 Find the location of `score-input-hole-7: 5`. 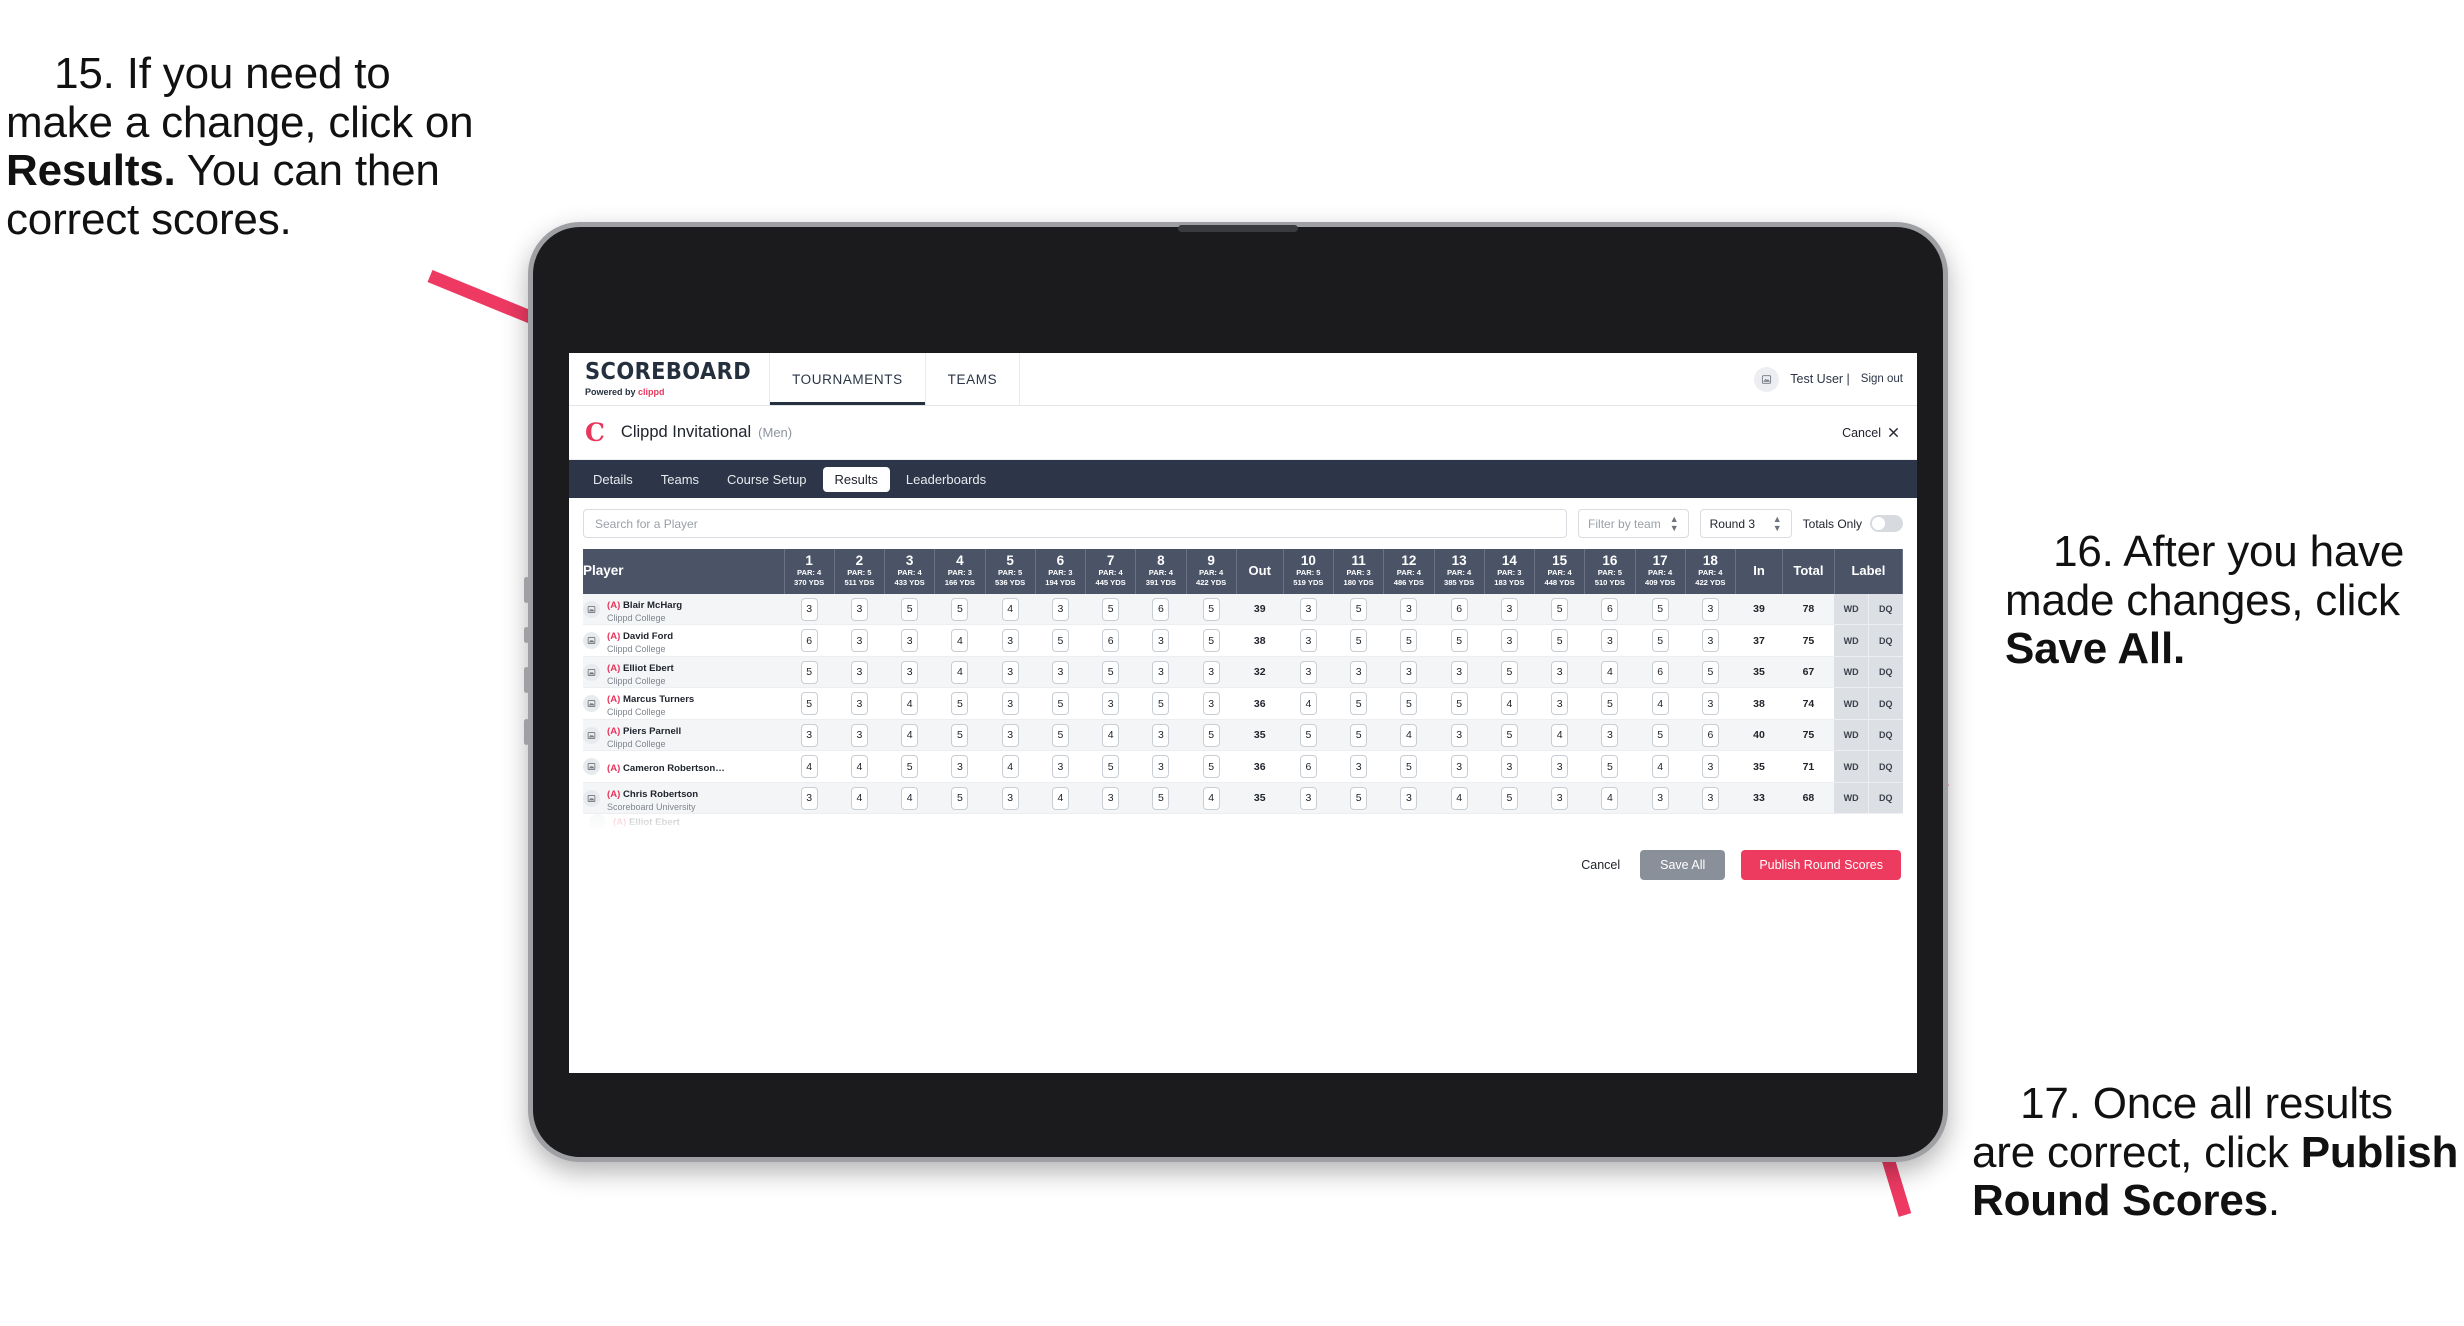

score-input-hole-7: 5 is located at coordinates (1110, 609).